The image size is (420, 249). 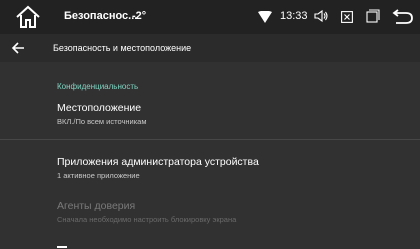 I want to click on pref-next-partial, so click(x=227, y=244).